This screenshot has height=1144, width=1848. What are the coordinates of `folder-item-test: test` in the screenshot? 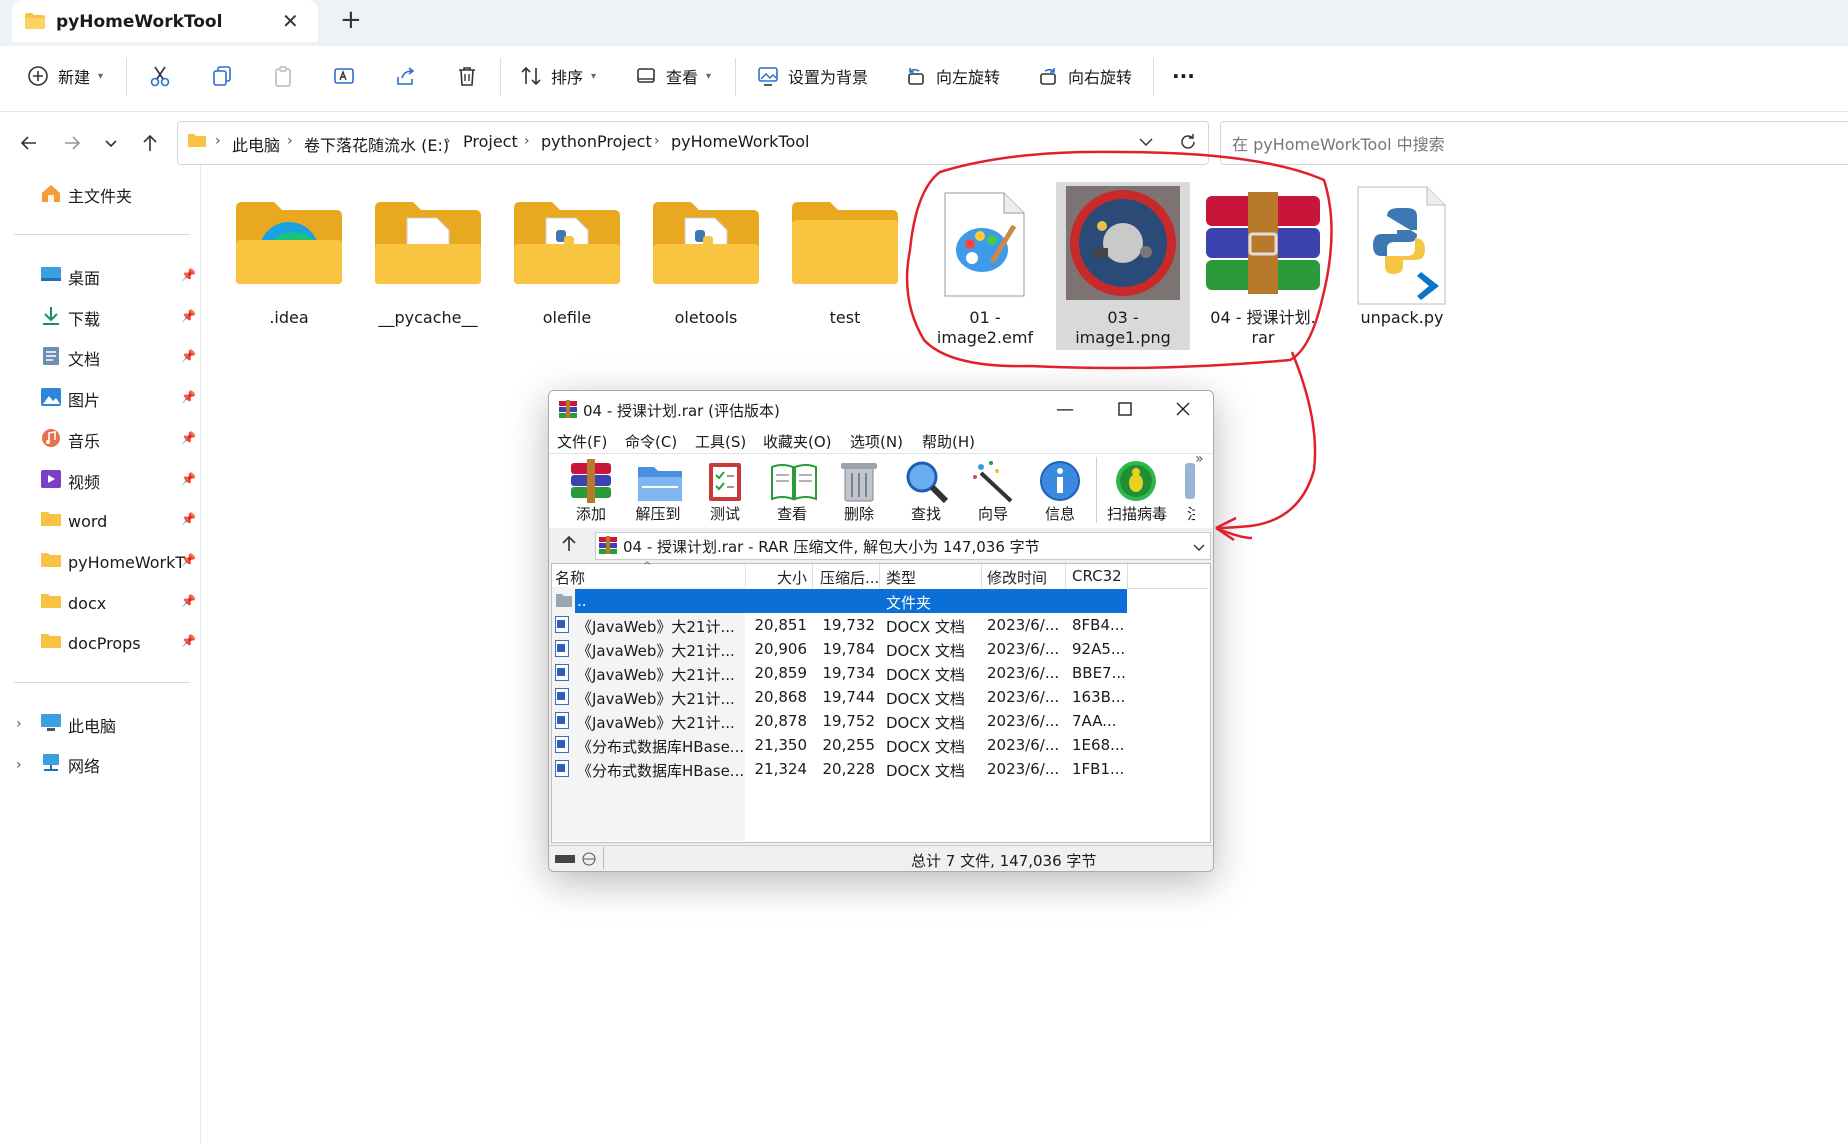 It's located at (845, 257).